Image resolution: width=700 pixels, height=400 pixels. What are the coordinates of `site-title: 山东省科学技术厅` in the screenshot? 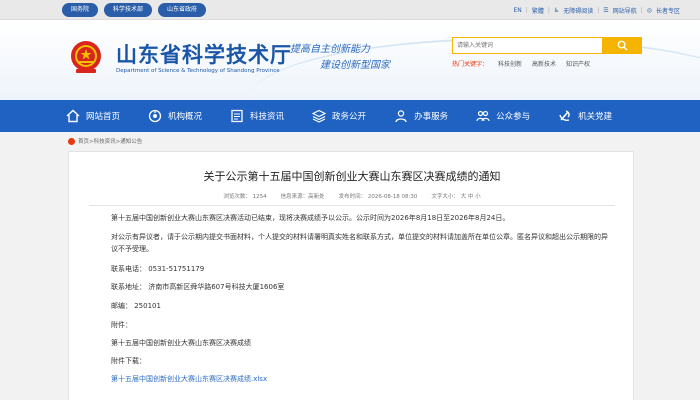 It's located at (204, 54).